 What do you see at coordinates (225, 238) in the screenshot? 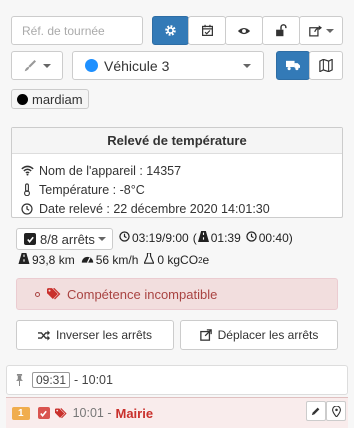
I see `drive-time: 01:39` at bounding box center [225, 238].